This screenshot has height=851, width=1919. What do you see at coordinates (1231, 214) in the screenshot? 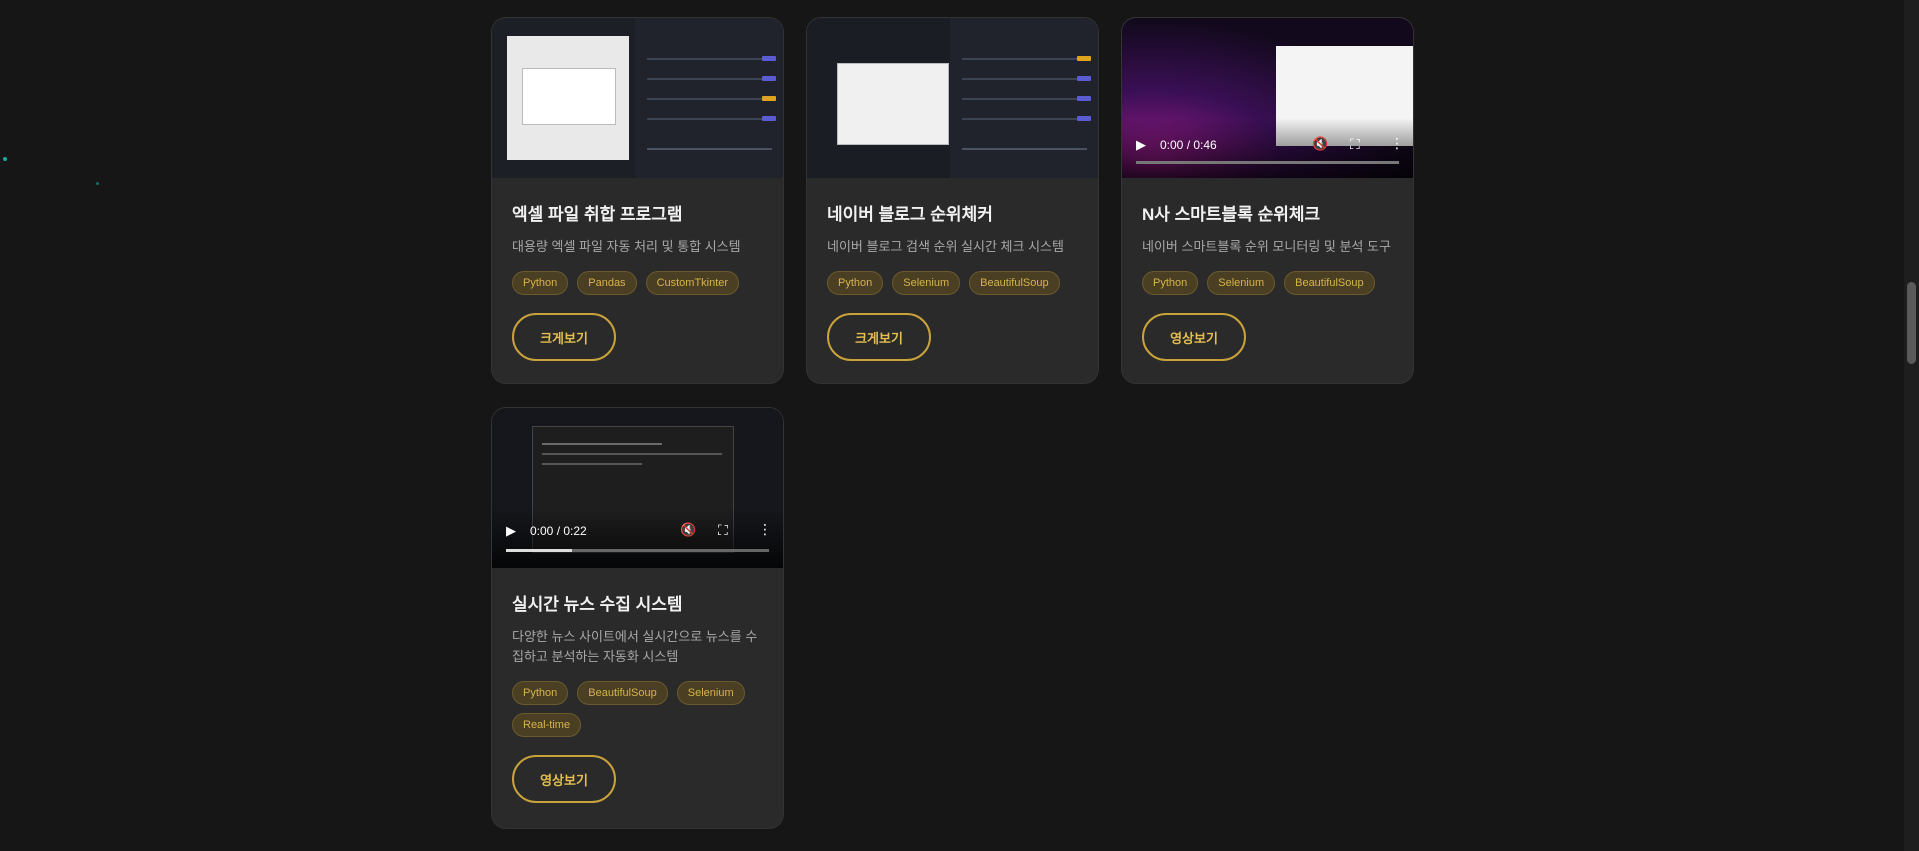
I see `project-title: N사 스마트블록 순위체크` at bounding box center [1231, 214].